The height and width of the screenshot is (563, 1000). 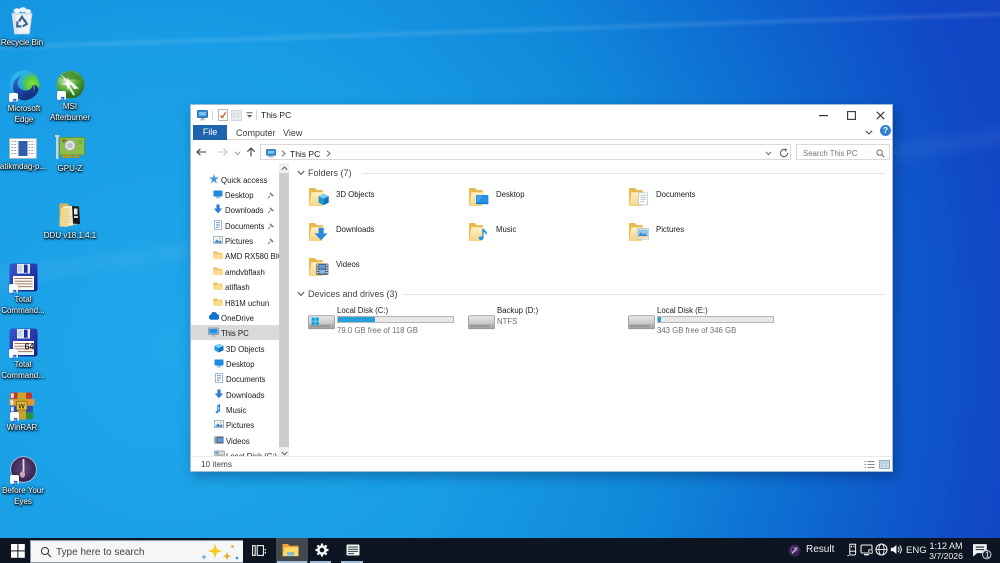 What do you see at coordinates (29, 347) in the screenshot?
I see `svg-text: 64` at bounding box center [29, 347].